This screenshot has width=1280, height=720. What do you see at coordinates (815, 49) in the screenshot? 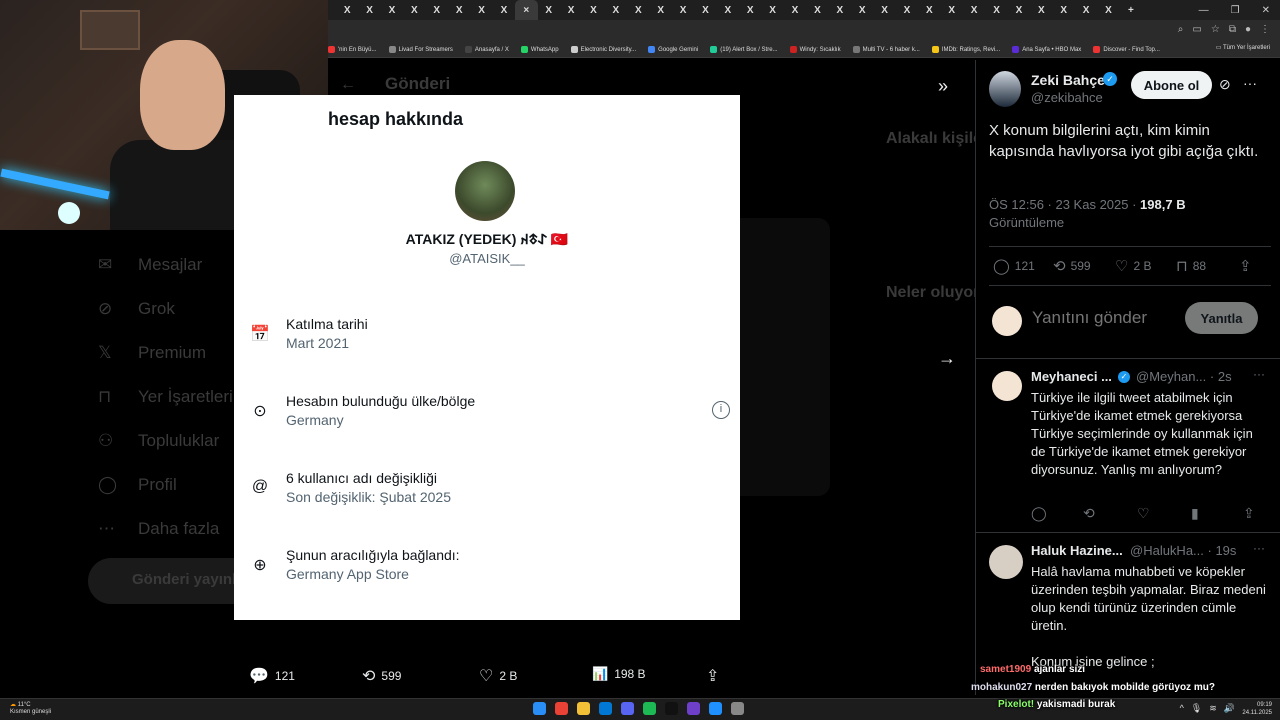
I see `bookmark-item: Windy: Sıcaklık` at bounding box center [815, 49].